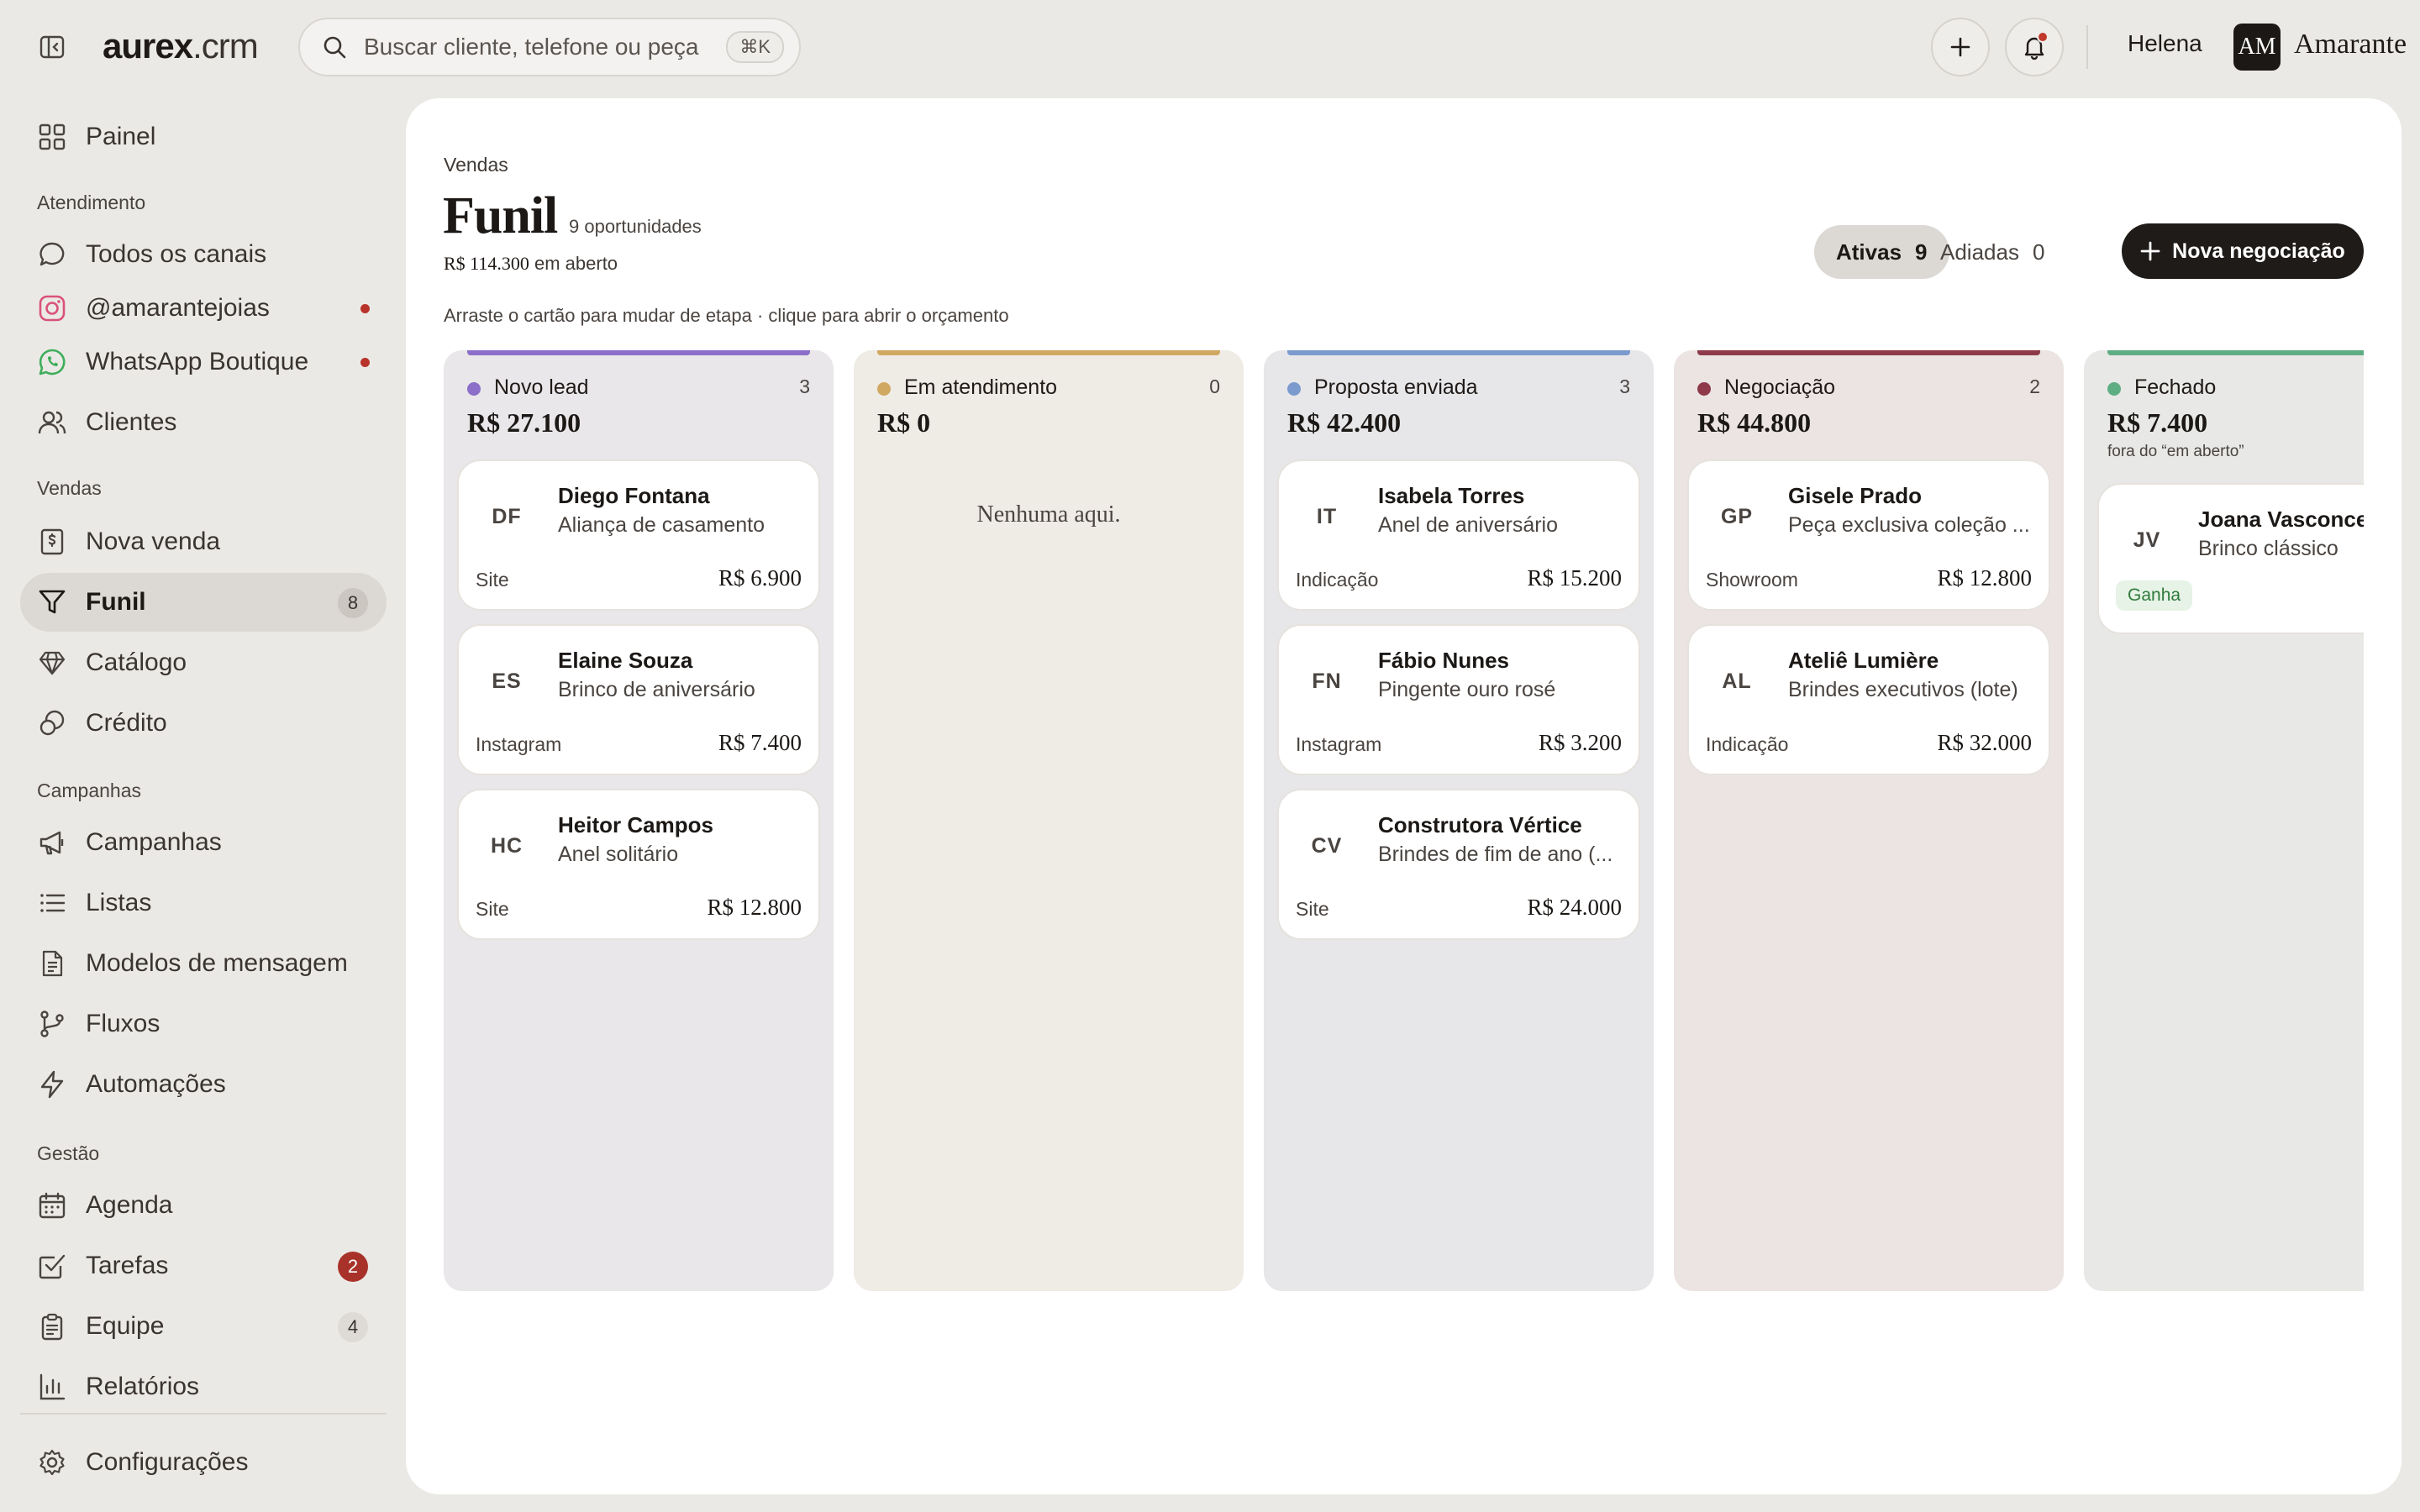  What do you see at coordinates (52, 1084) in the screenshot?
I see `lightning-icon` at bounding box center [52, 1084].